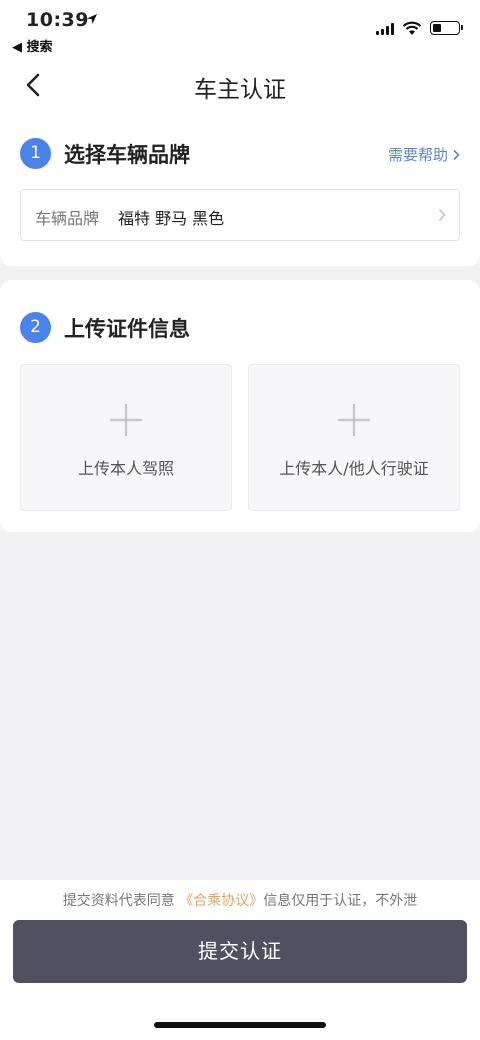 The width and height of the screenshot is (480, 1040). Describe the element at coordinates (446, 28) in the screenshot. I see `battery-icon` at that location.